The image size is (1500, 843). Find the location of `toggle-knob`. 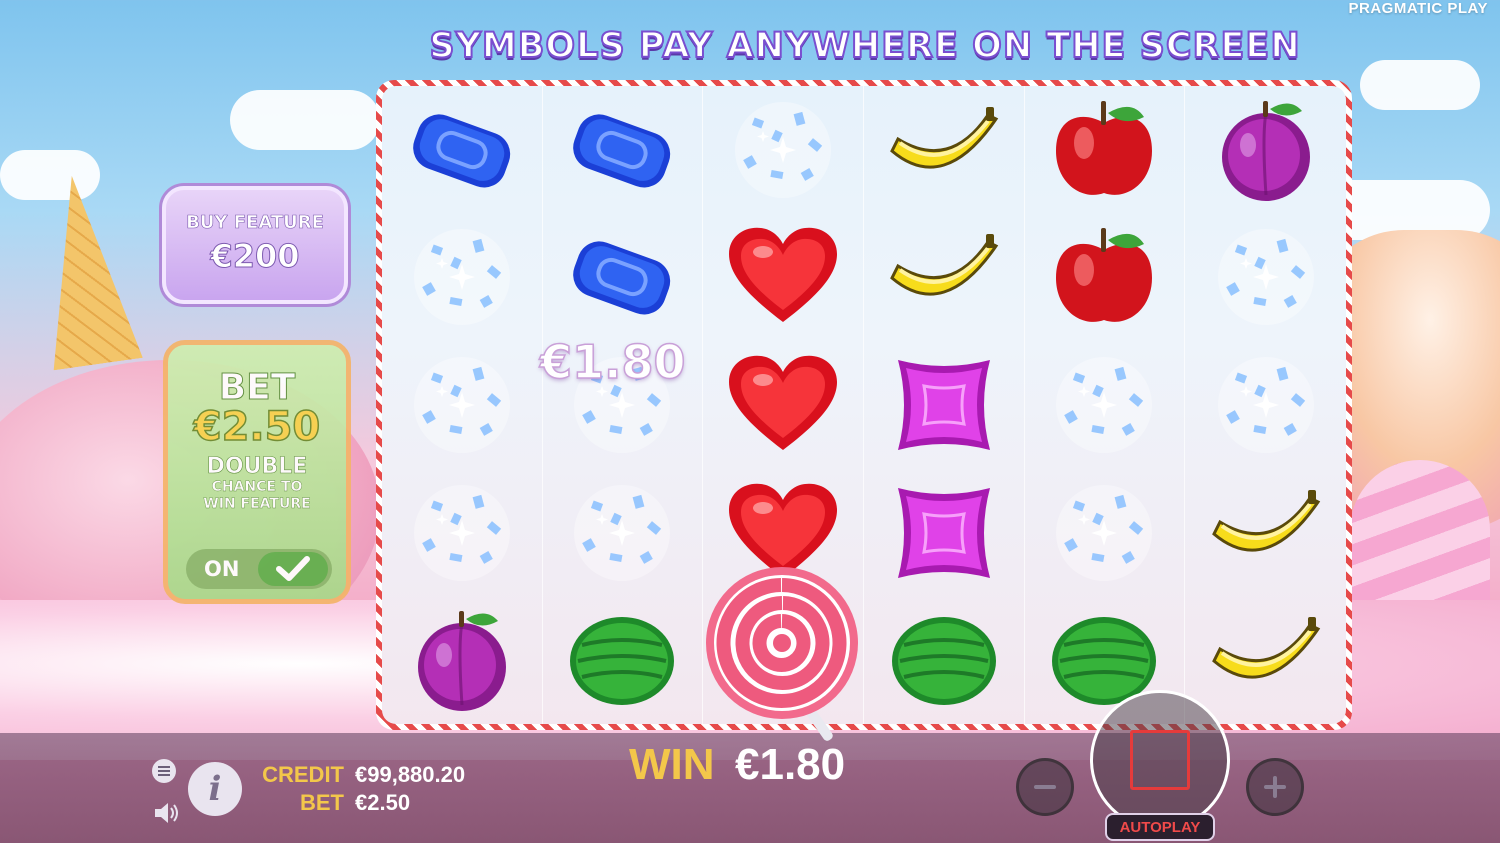

toggle-knob is located at coordinates (293, 569).